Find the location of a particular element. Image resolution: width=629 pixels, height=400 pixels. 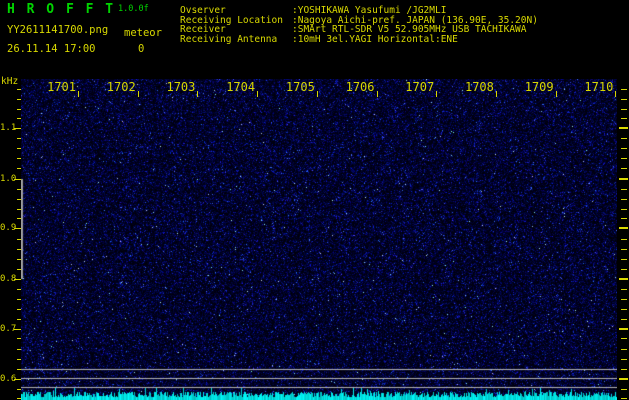

y-tick-label: 0.6 is located at coordinates (8, 379).